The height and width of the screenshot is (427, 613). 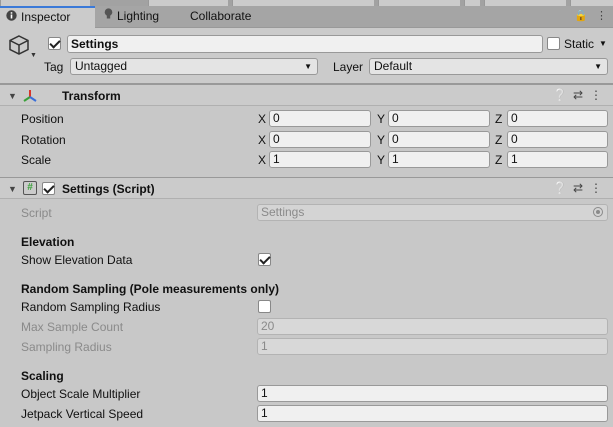 I want to click on random-radius-checkbox, so click(x=264, y=306).